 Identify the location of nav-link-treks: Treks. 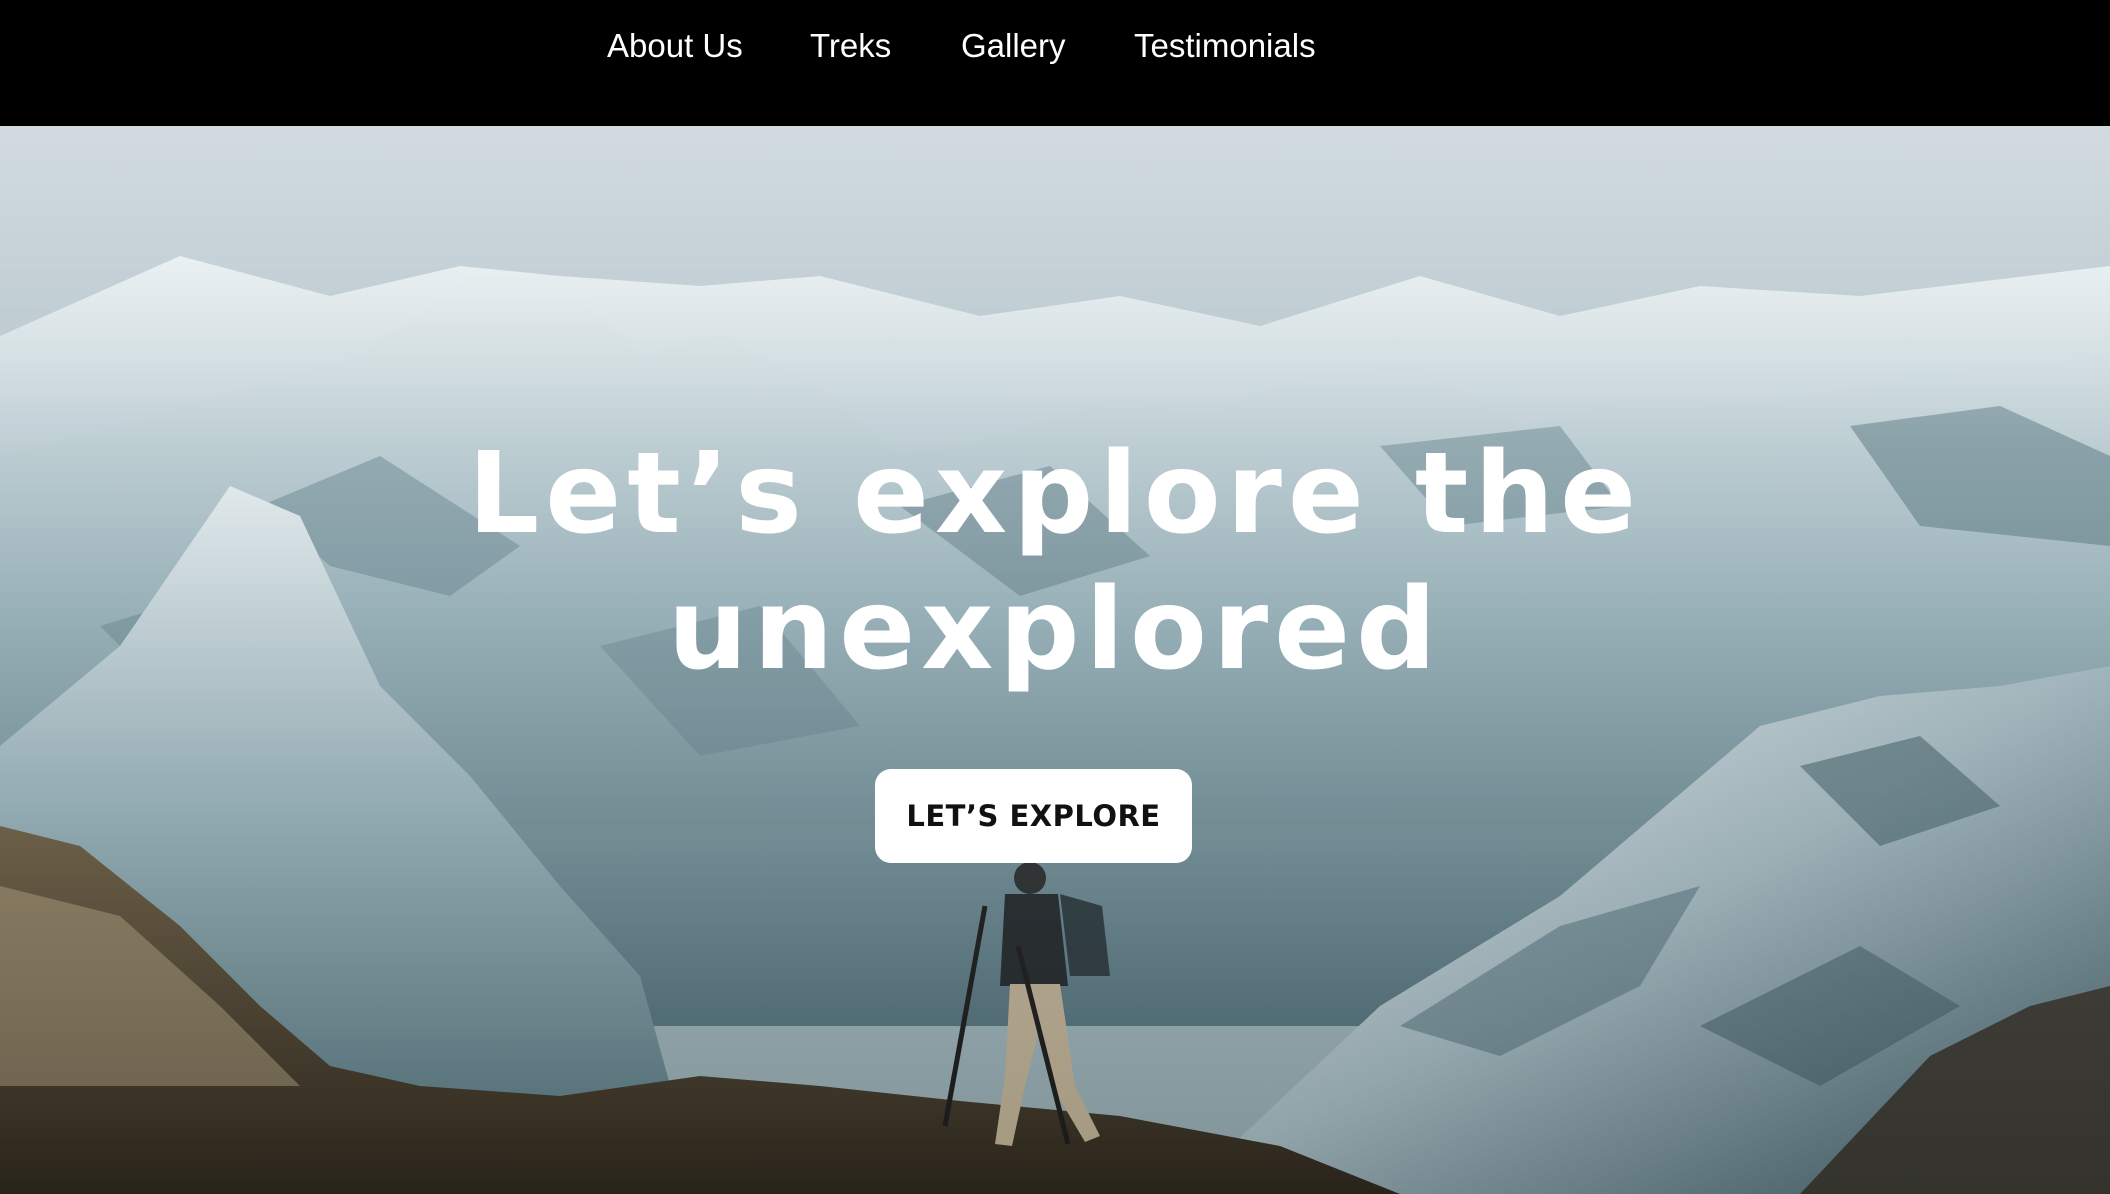
(850, 46).